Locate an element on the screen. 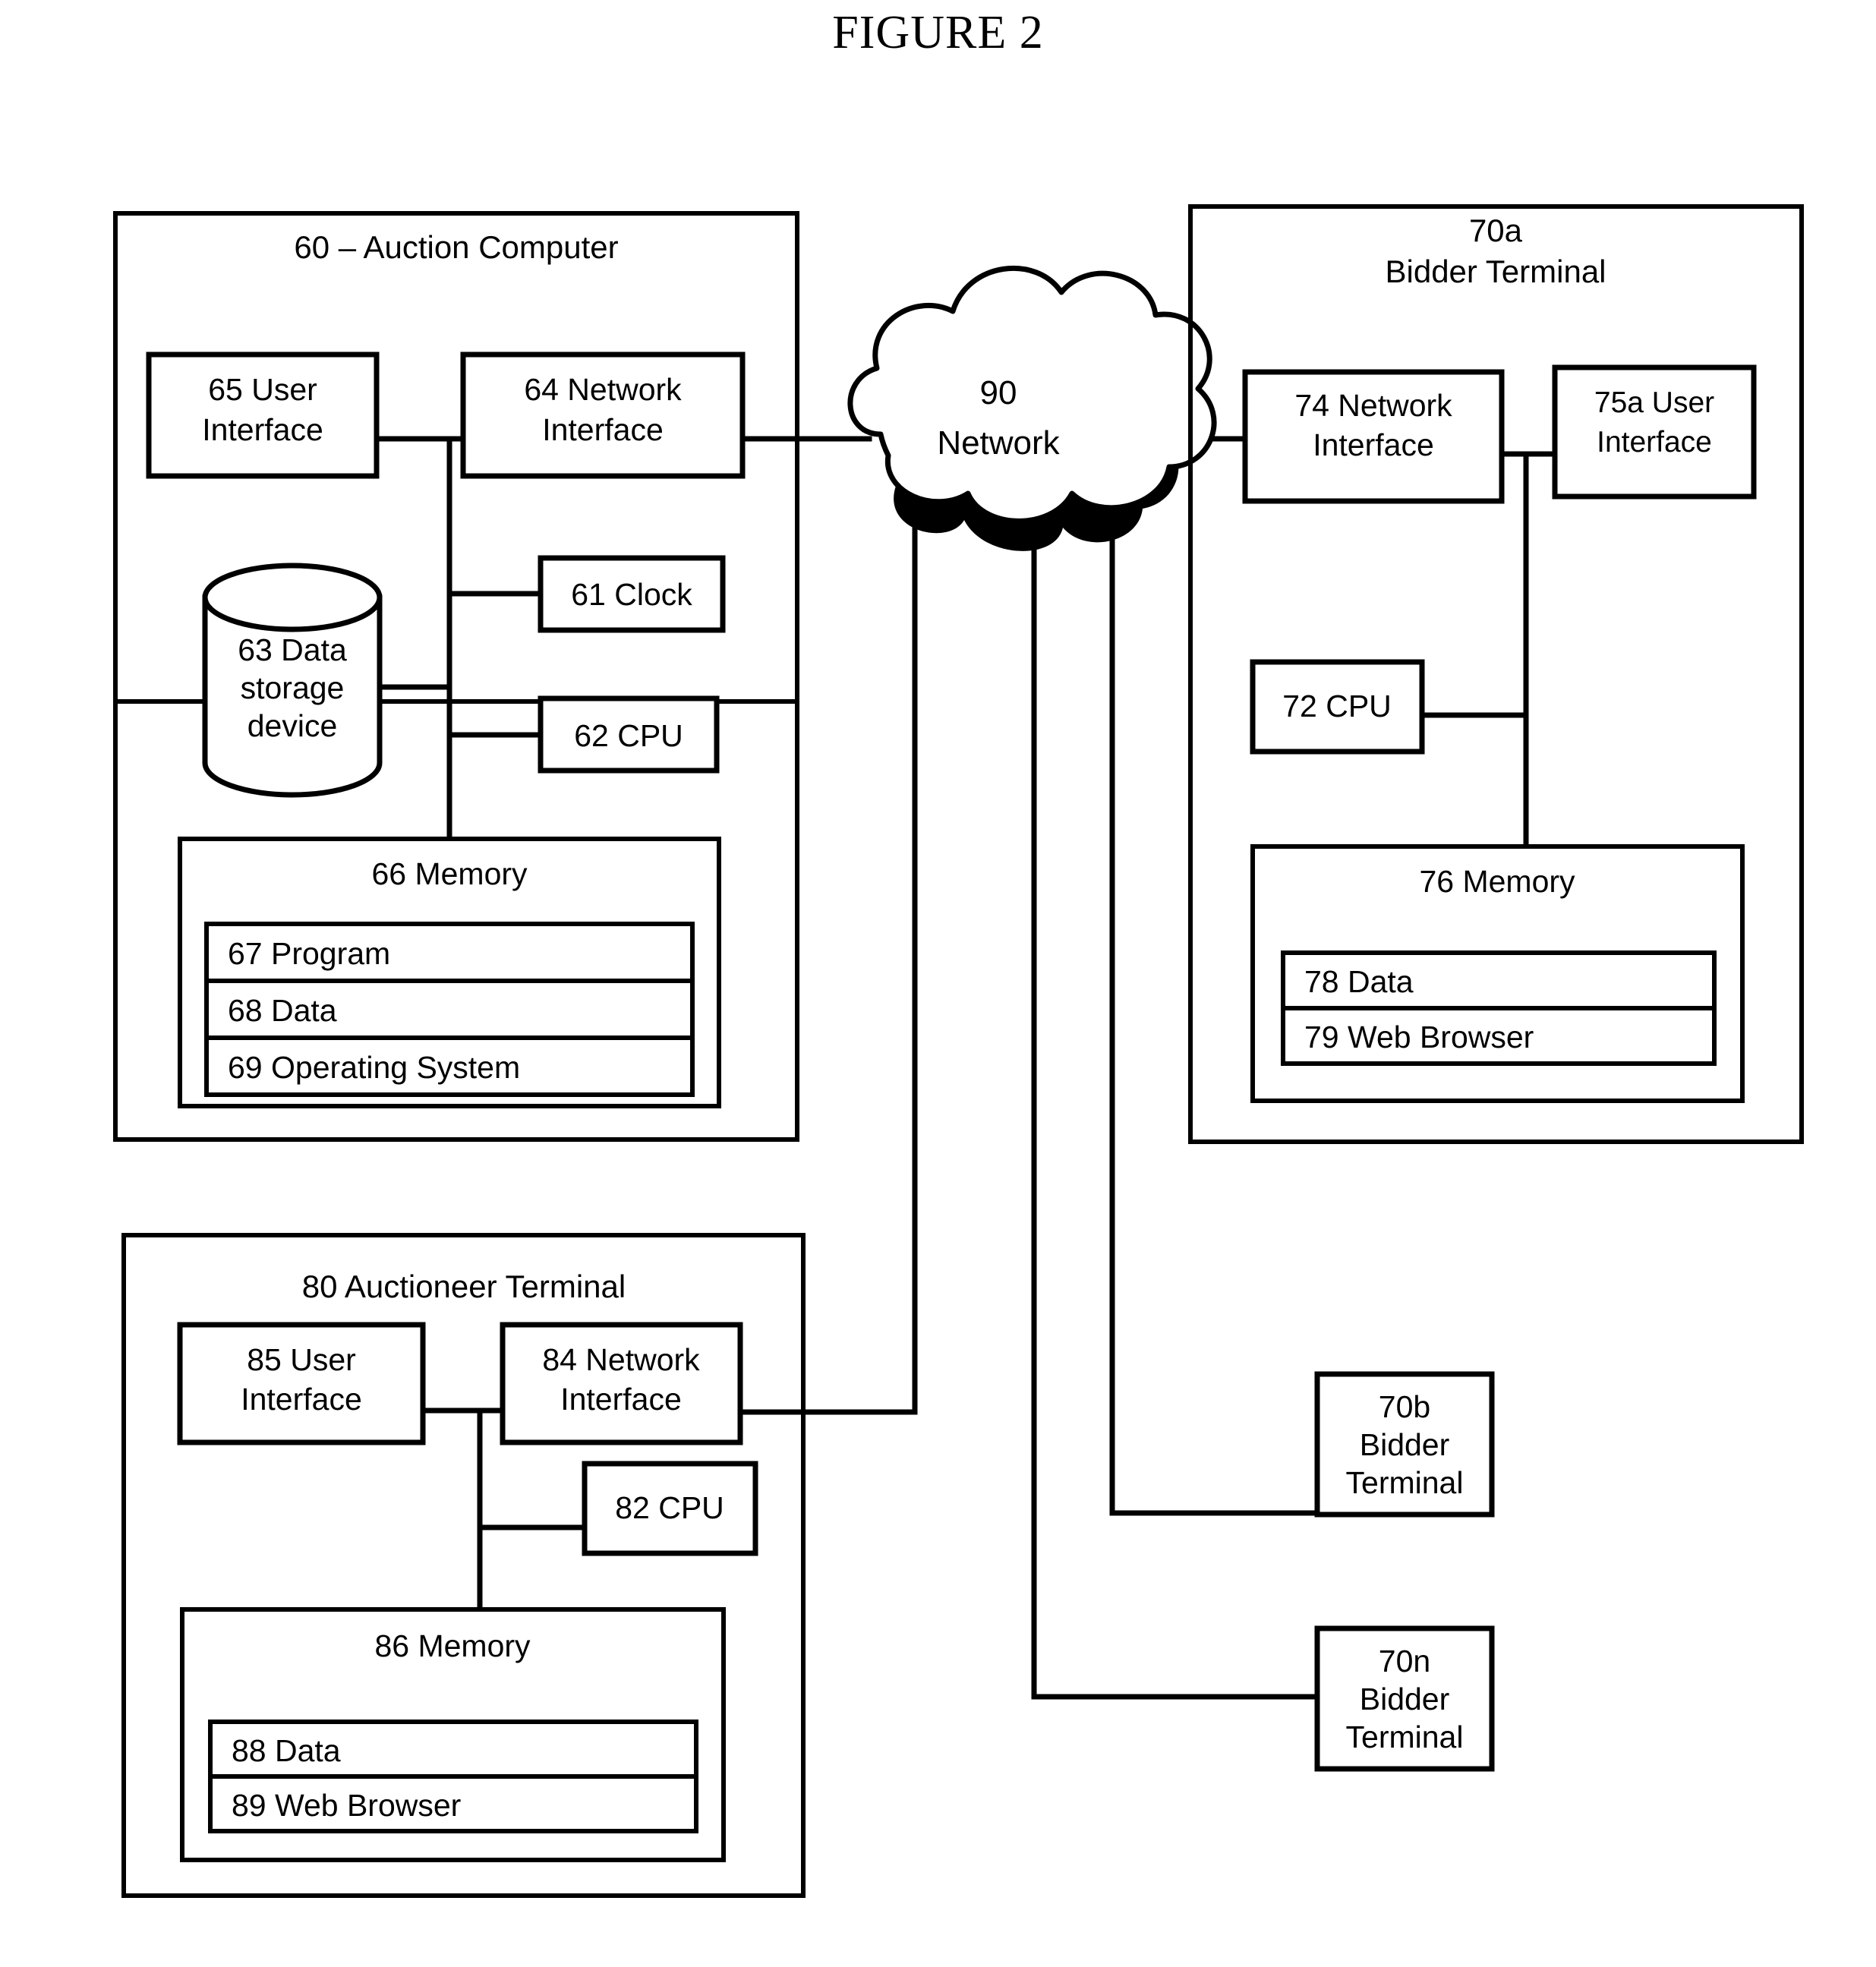 The height and width of the screenshot is (1967, 1876). memory-76-row-data-label: 78 Data is located at coordinates (1359, 981).